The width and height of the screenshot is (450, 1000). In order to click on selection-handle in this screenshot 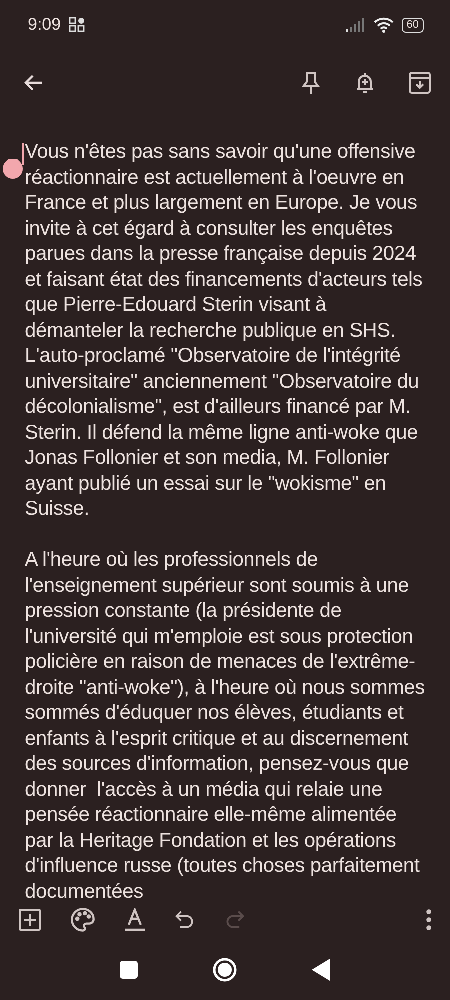, I will do `click(12, 169)`.